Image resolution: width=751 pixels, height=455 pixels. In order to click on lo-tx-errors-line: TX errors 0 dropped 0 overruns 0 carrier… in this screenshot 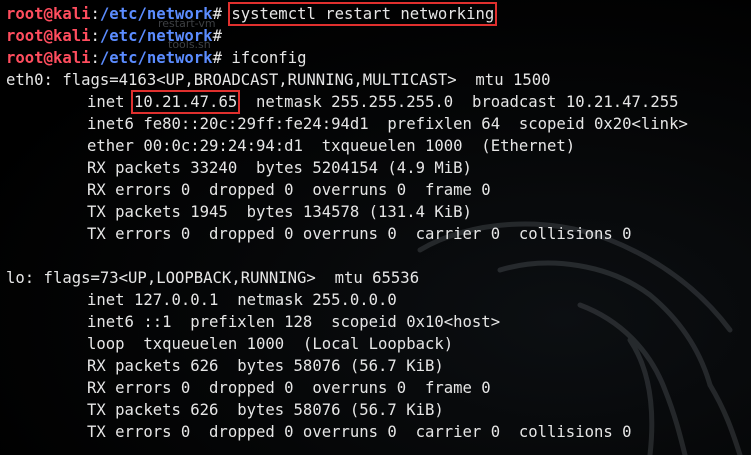, I will do `click(378, 432)`.